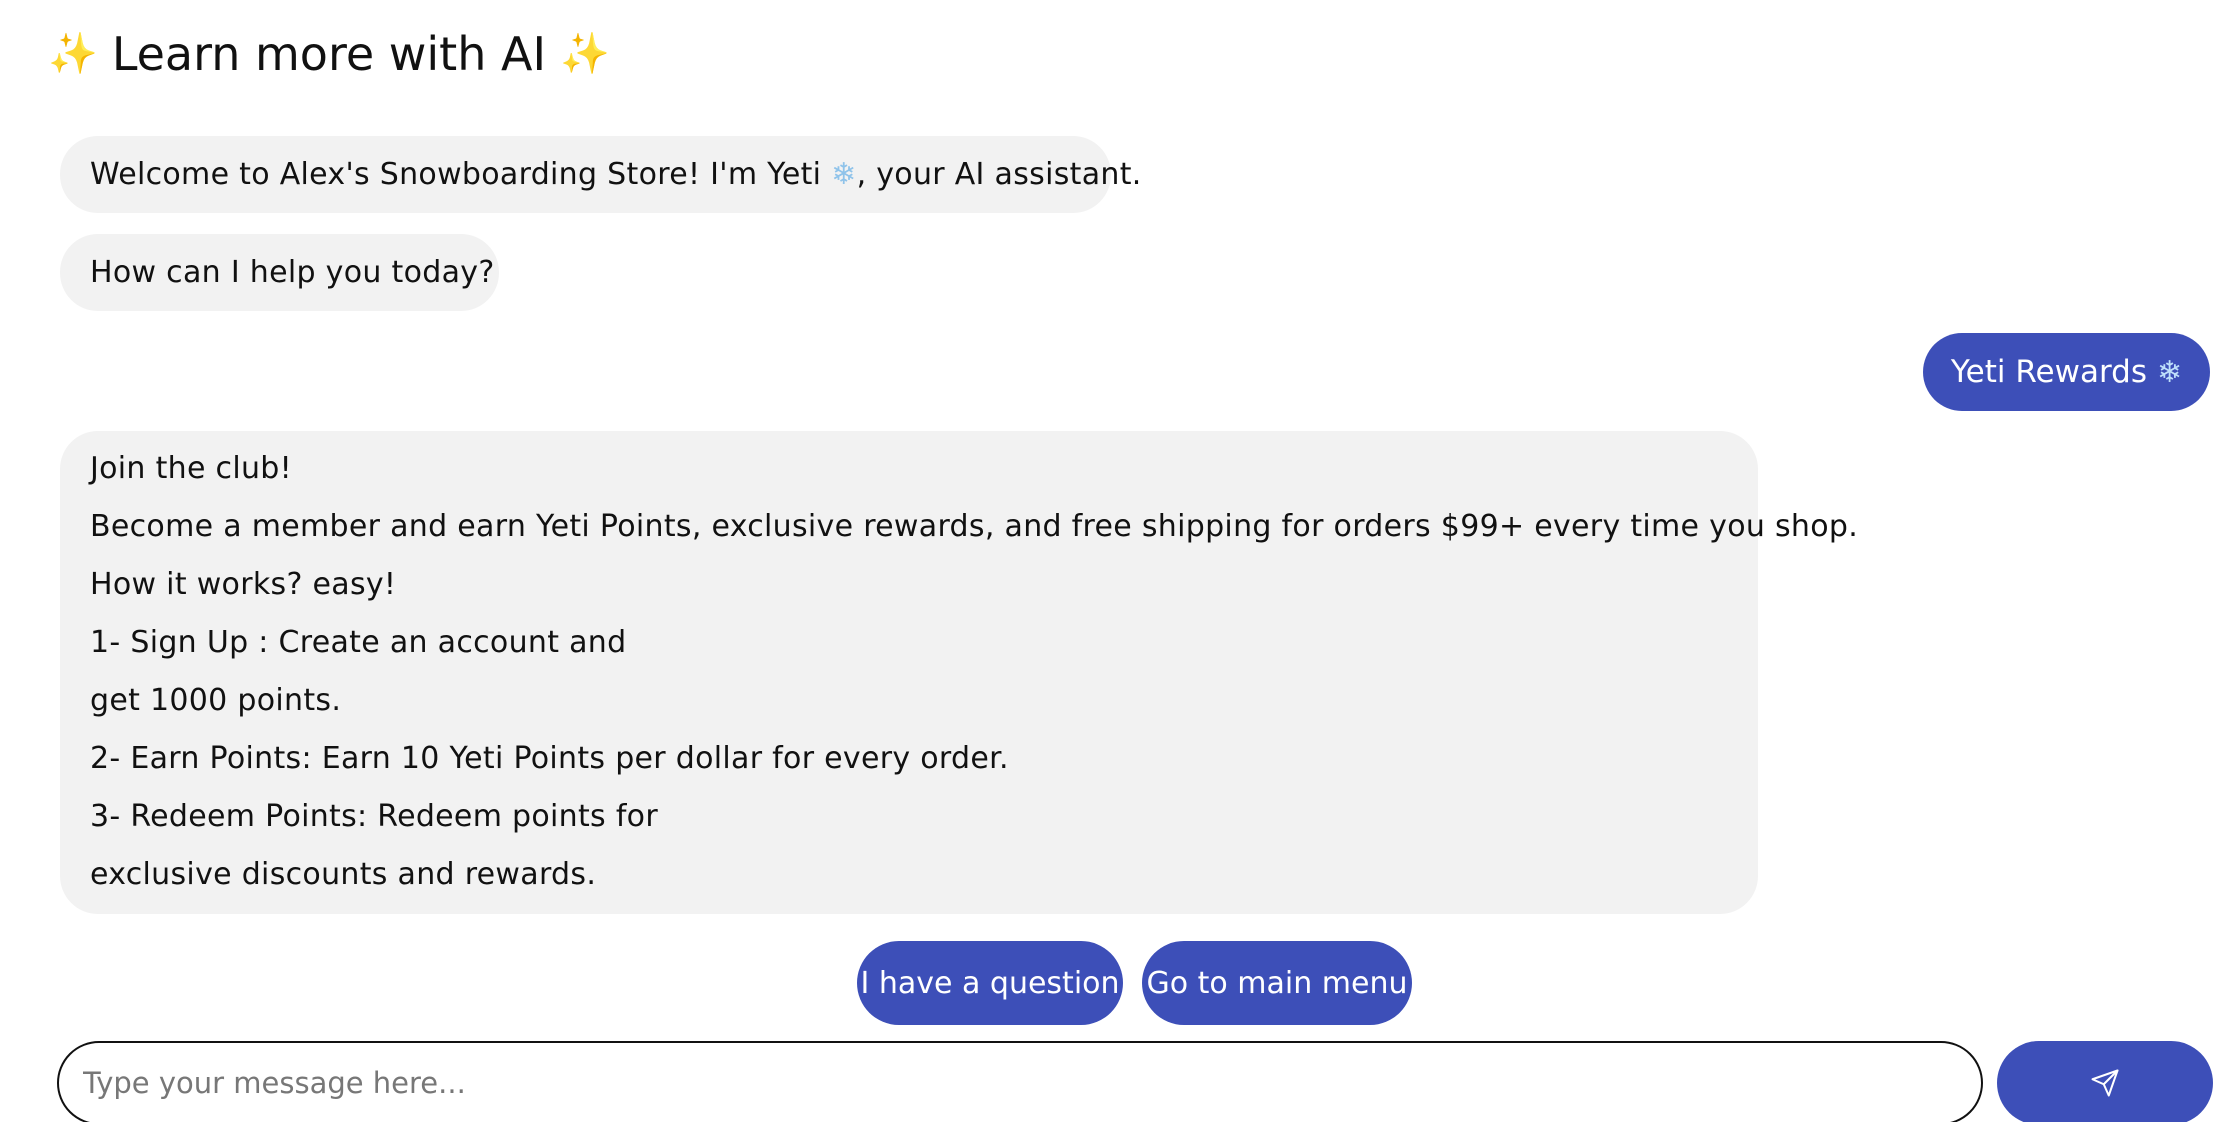 This screenshot has width=2224, height=1122. I want to click on user-message-label: Yeti Rewards, so click(2048, 372).